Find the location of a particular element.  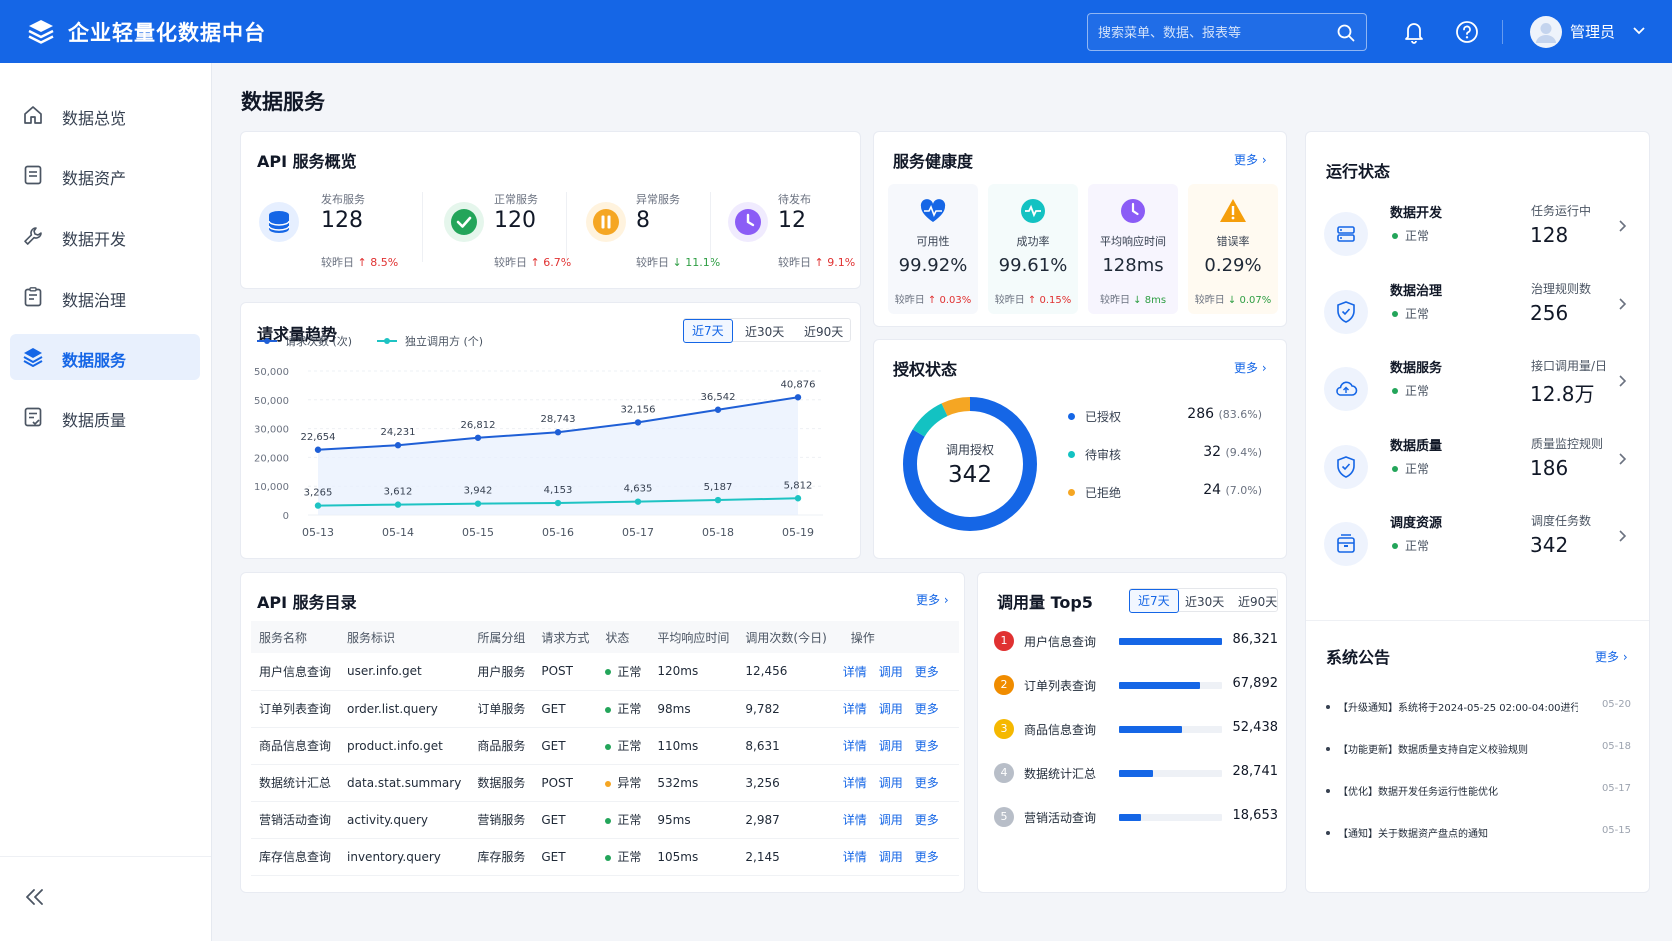

search-box is located at coordinates (1227, 32).